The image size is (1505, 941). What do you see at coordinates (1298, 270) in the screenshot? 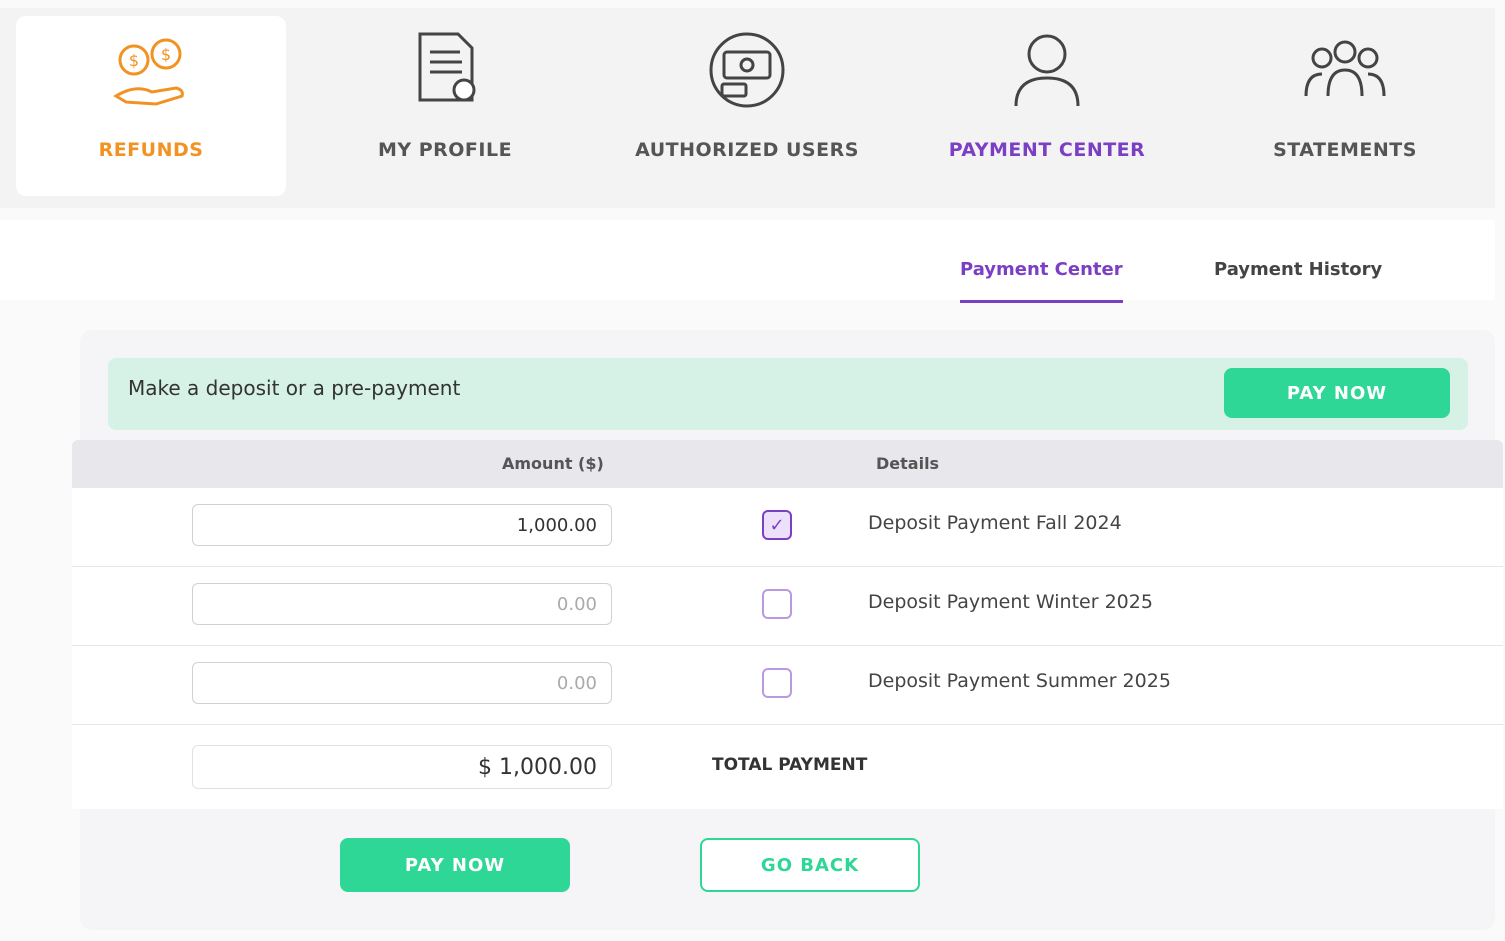
I see `tab-payment-history: Payment History` at bounding box center [1298, 270].